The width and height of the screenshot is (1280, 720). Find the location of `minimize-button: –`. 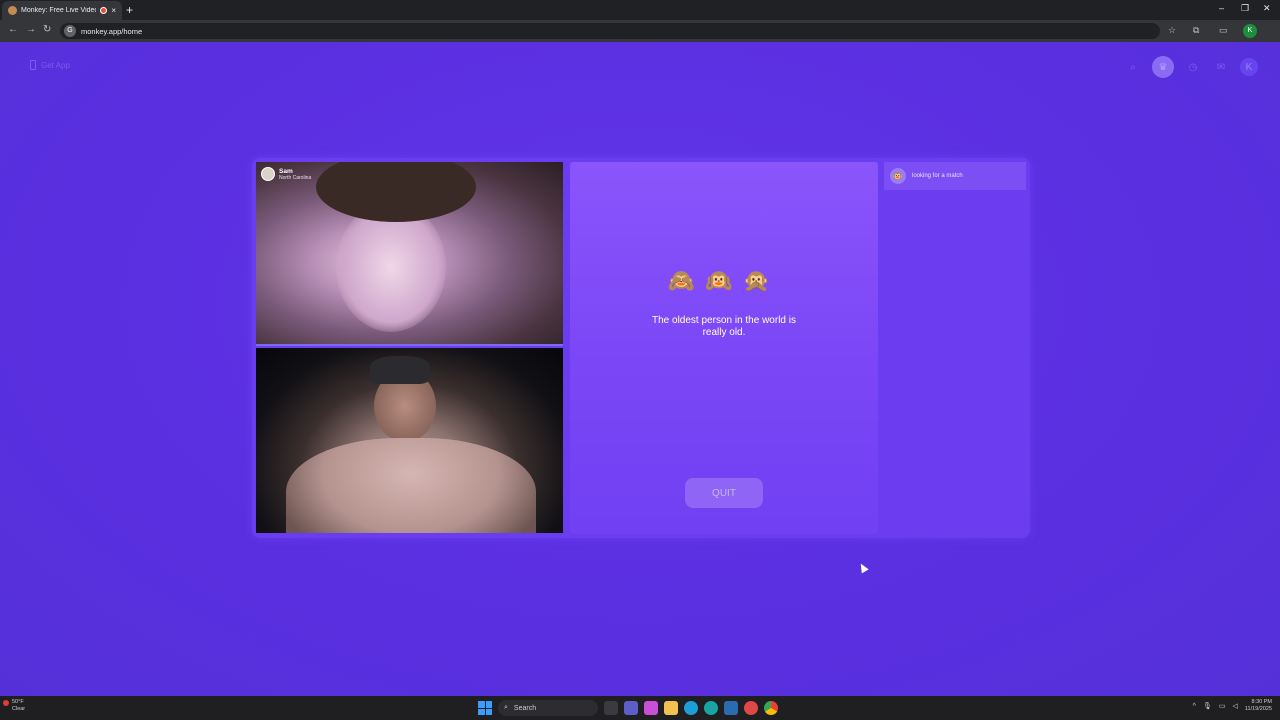

minimize-button: – is located at coordinates (1221, 8).